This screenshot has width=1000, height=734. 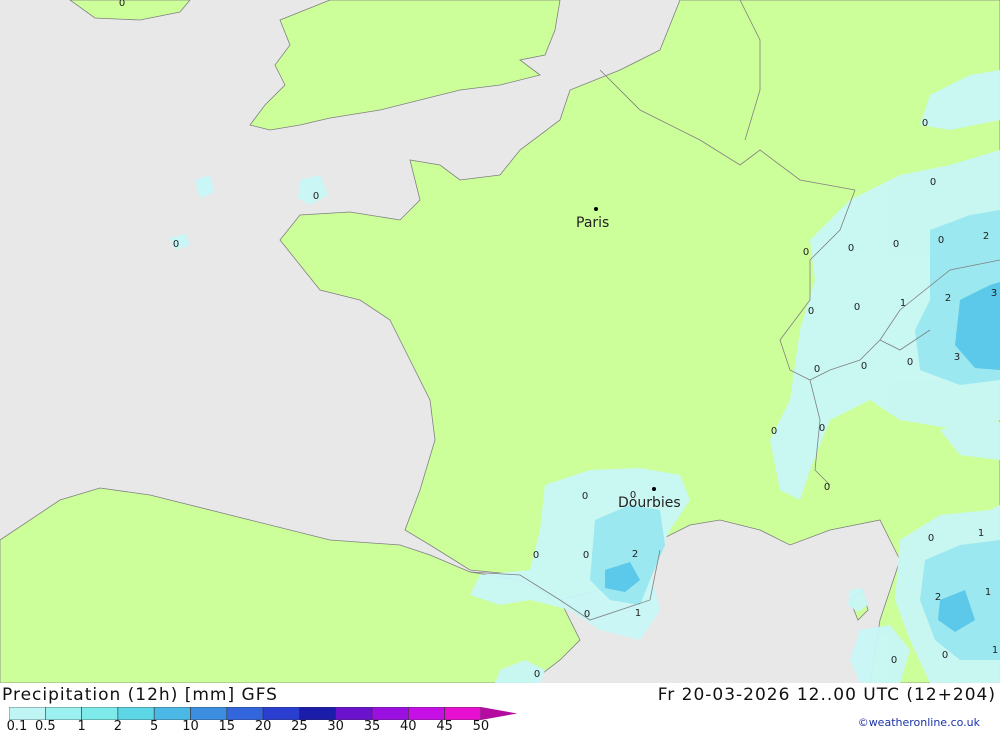 What do you see at coordinates (481, 726) in the screenshot?
I see `legend-label: 50` at bounding box center [481, 726].